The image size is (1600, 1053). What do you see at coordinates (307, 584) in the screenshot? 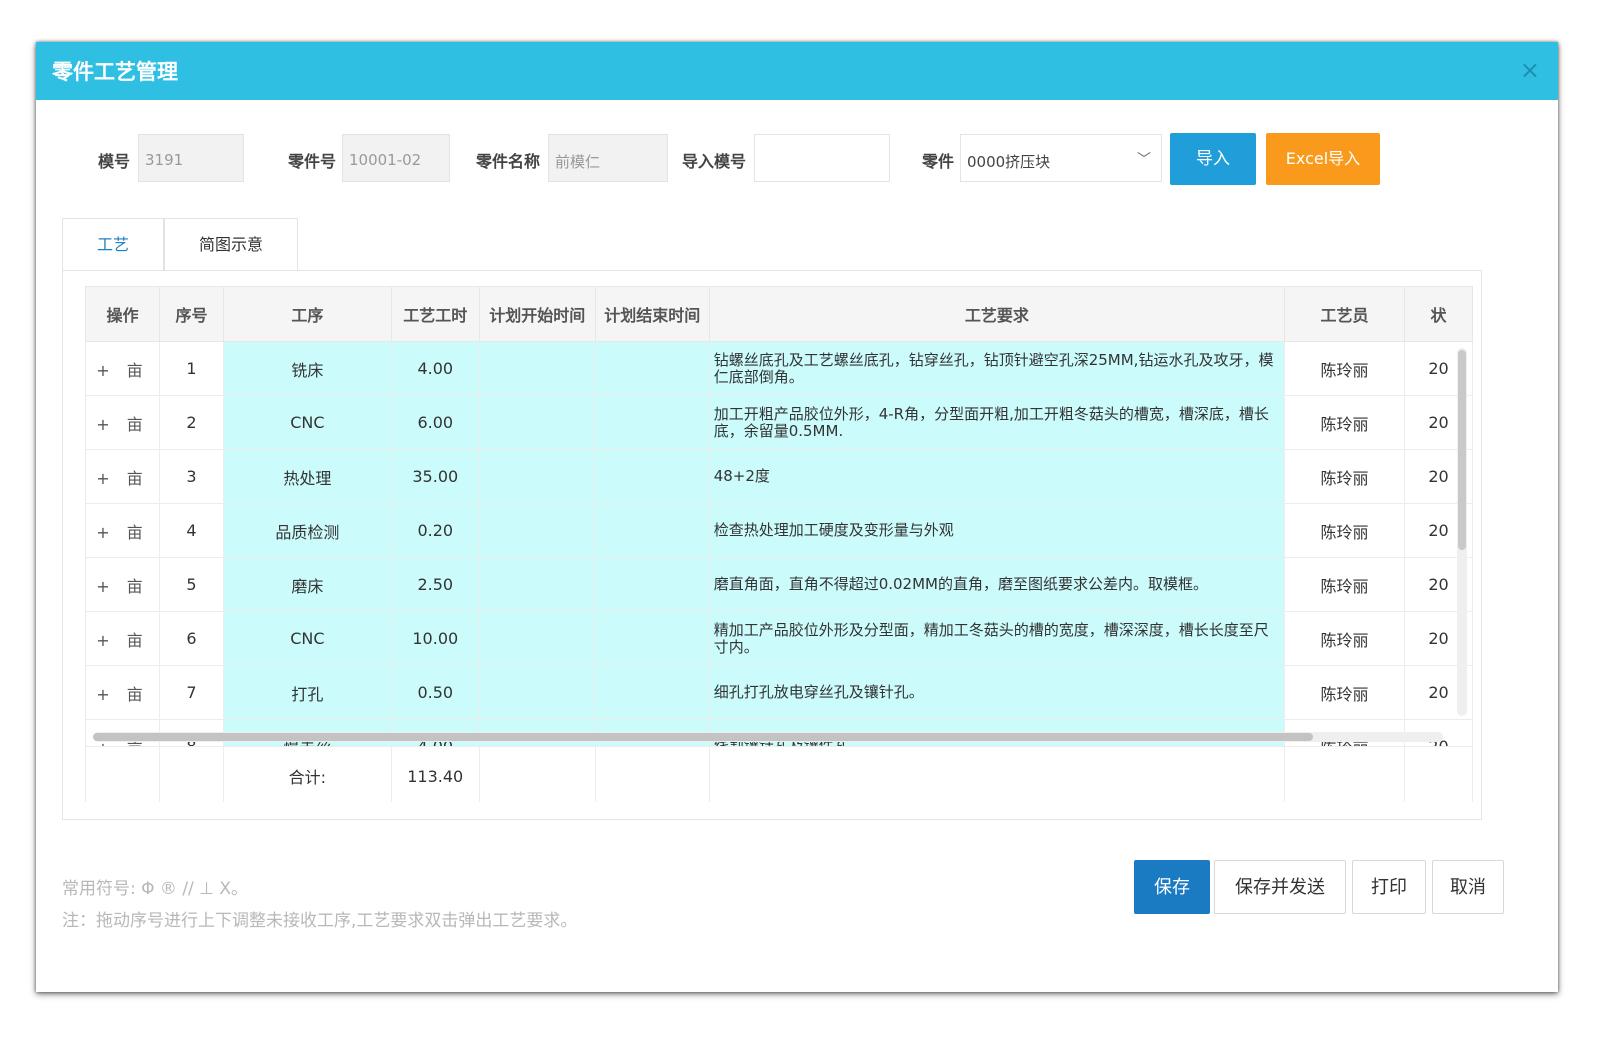
I see `row-process: 磨床` at bounding box center [307, 584].